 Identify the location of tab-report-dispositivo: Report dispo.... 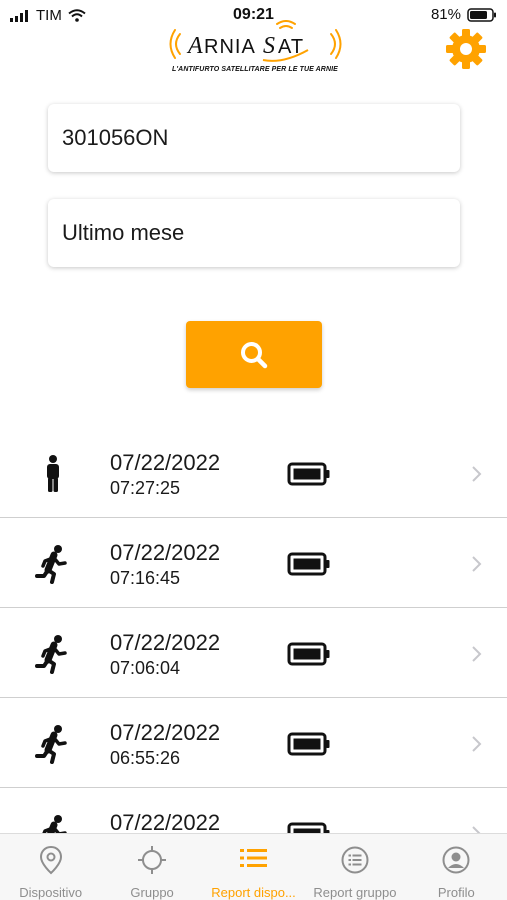
(253, 867).